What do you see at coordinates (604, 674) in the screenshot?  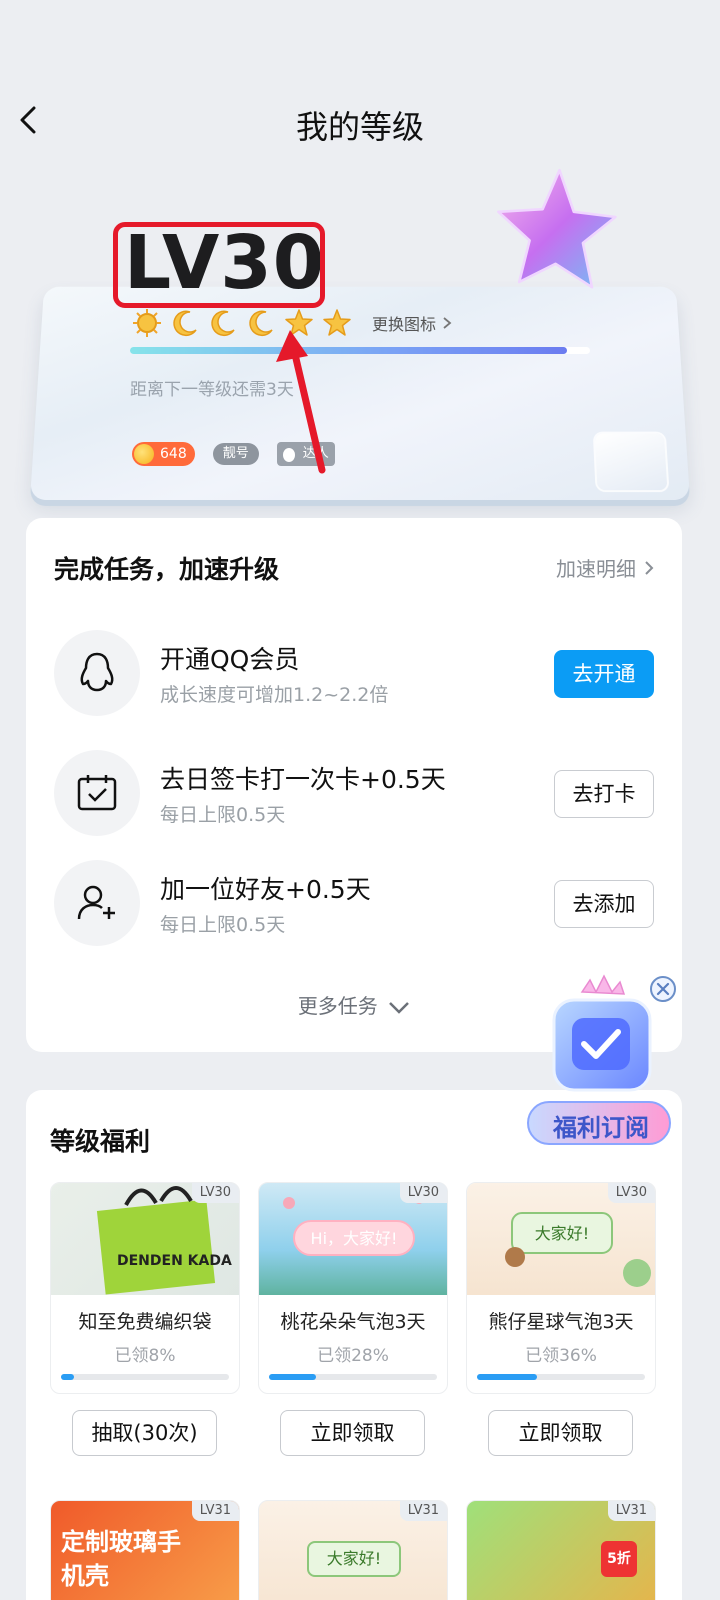 I see `open-vip-button: 去开通` at bounding box center [604, 674].